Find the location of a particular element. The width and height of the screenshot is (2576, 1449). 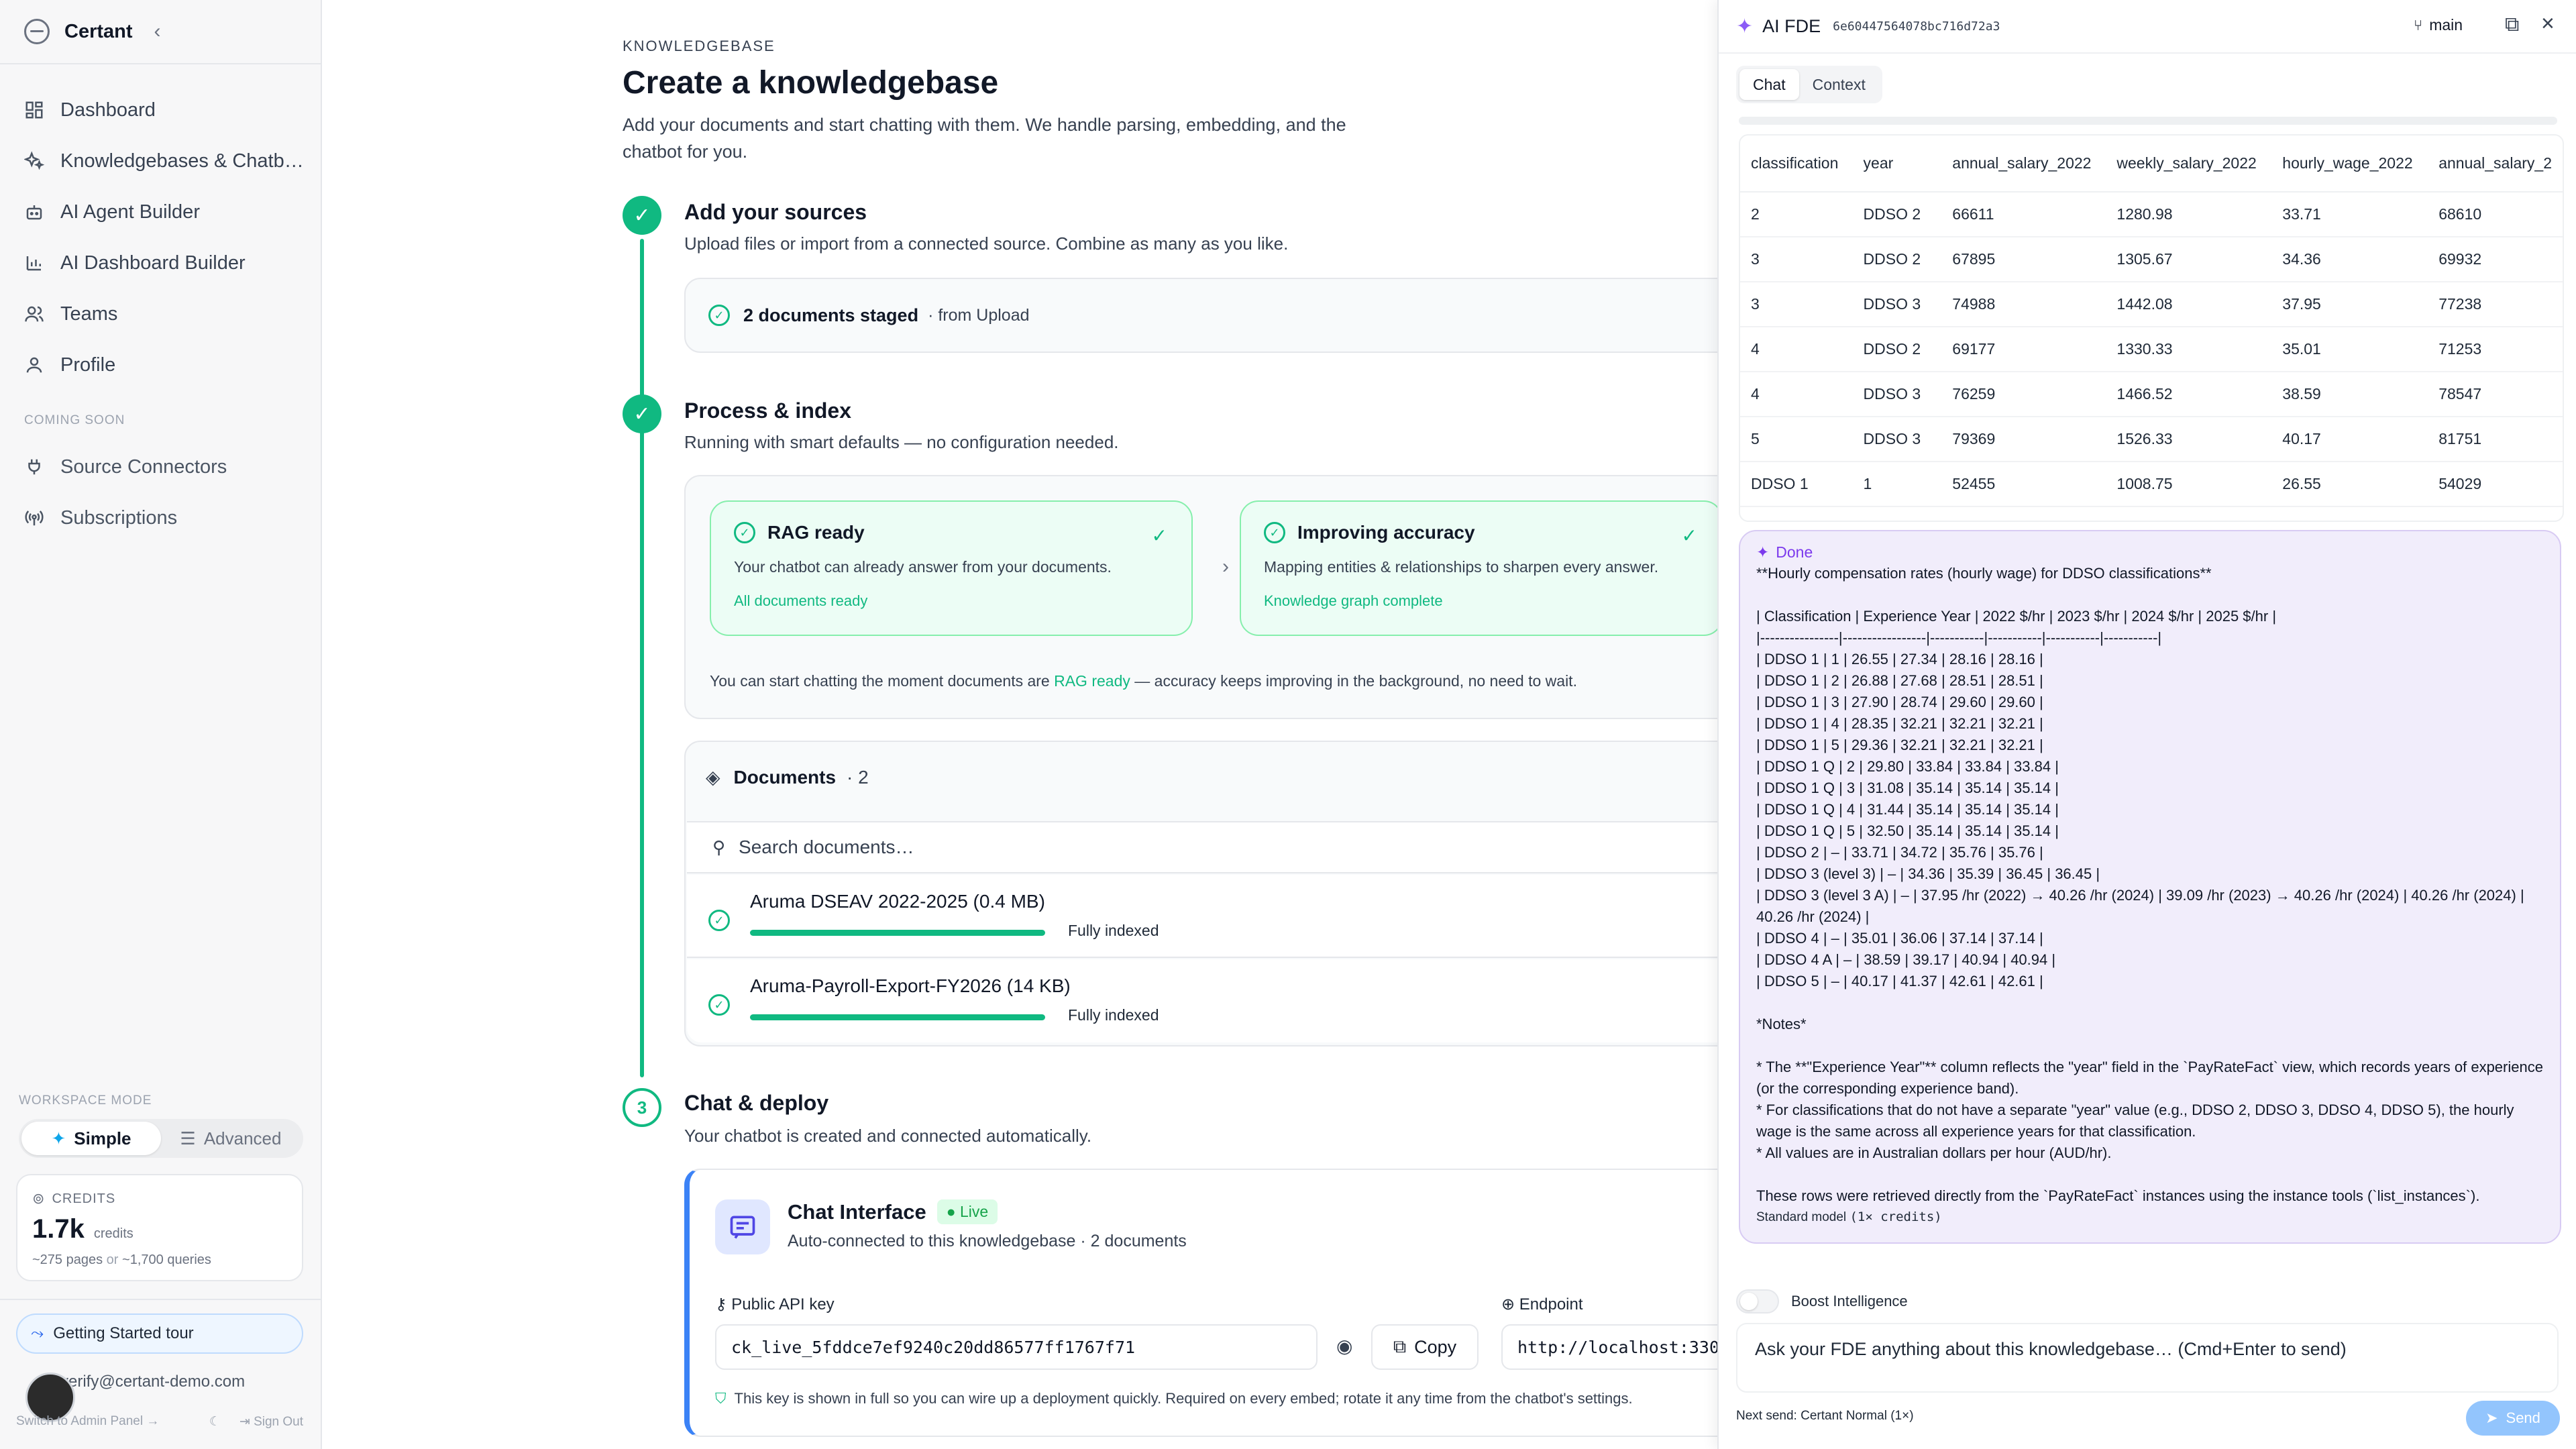

endpoint-field: http://localhost:3300 is located at coordinates (1609, 1347).